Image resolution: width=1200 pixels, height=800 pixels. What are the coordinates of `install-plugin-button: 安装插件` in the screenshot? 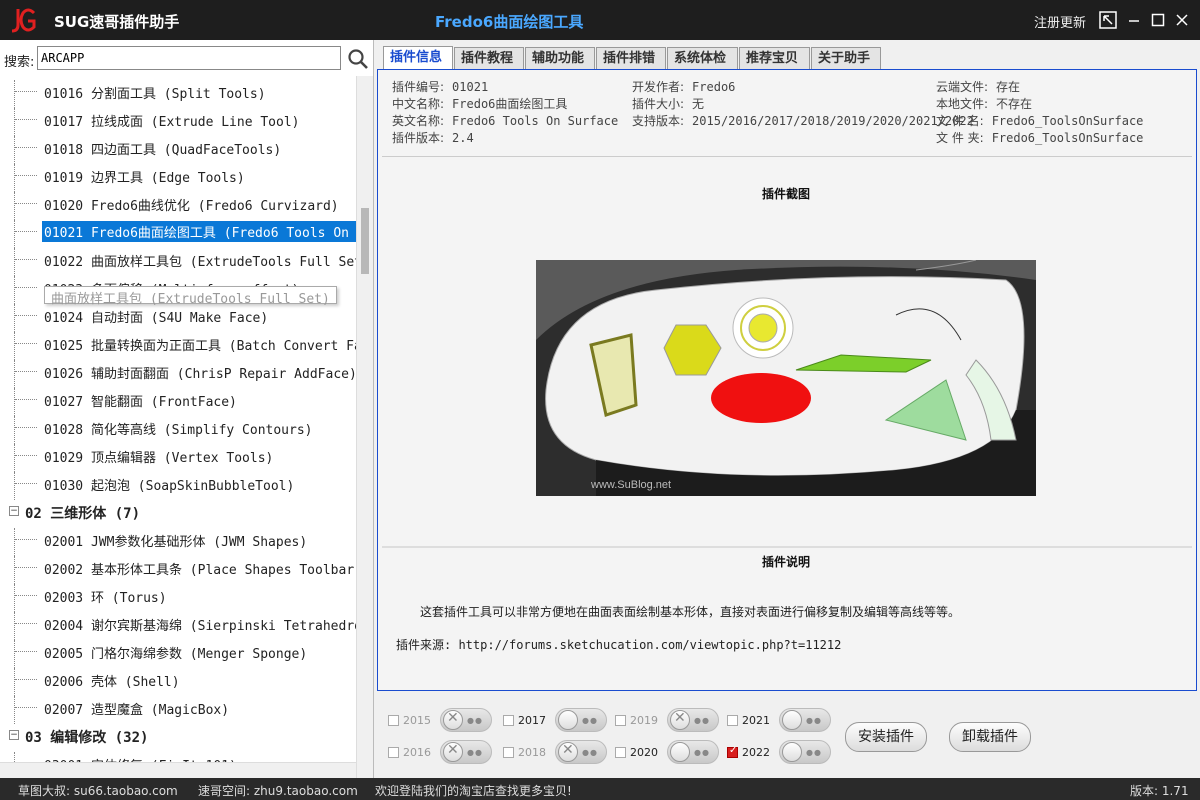 It's located at (886, 737).